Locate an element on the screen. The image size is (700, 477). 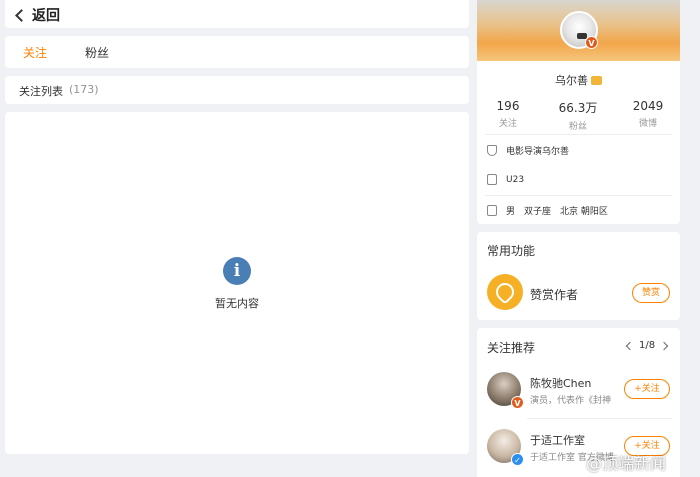
recommendations-pager: 1/8 is located at coordinates (647, 345).